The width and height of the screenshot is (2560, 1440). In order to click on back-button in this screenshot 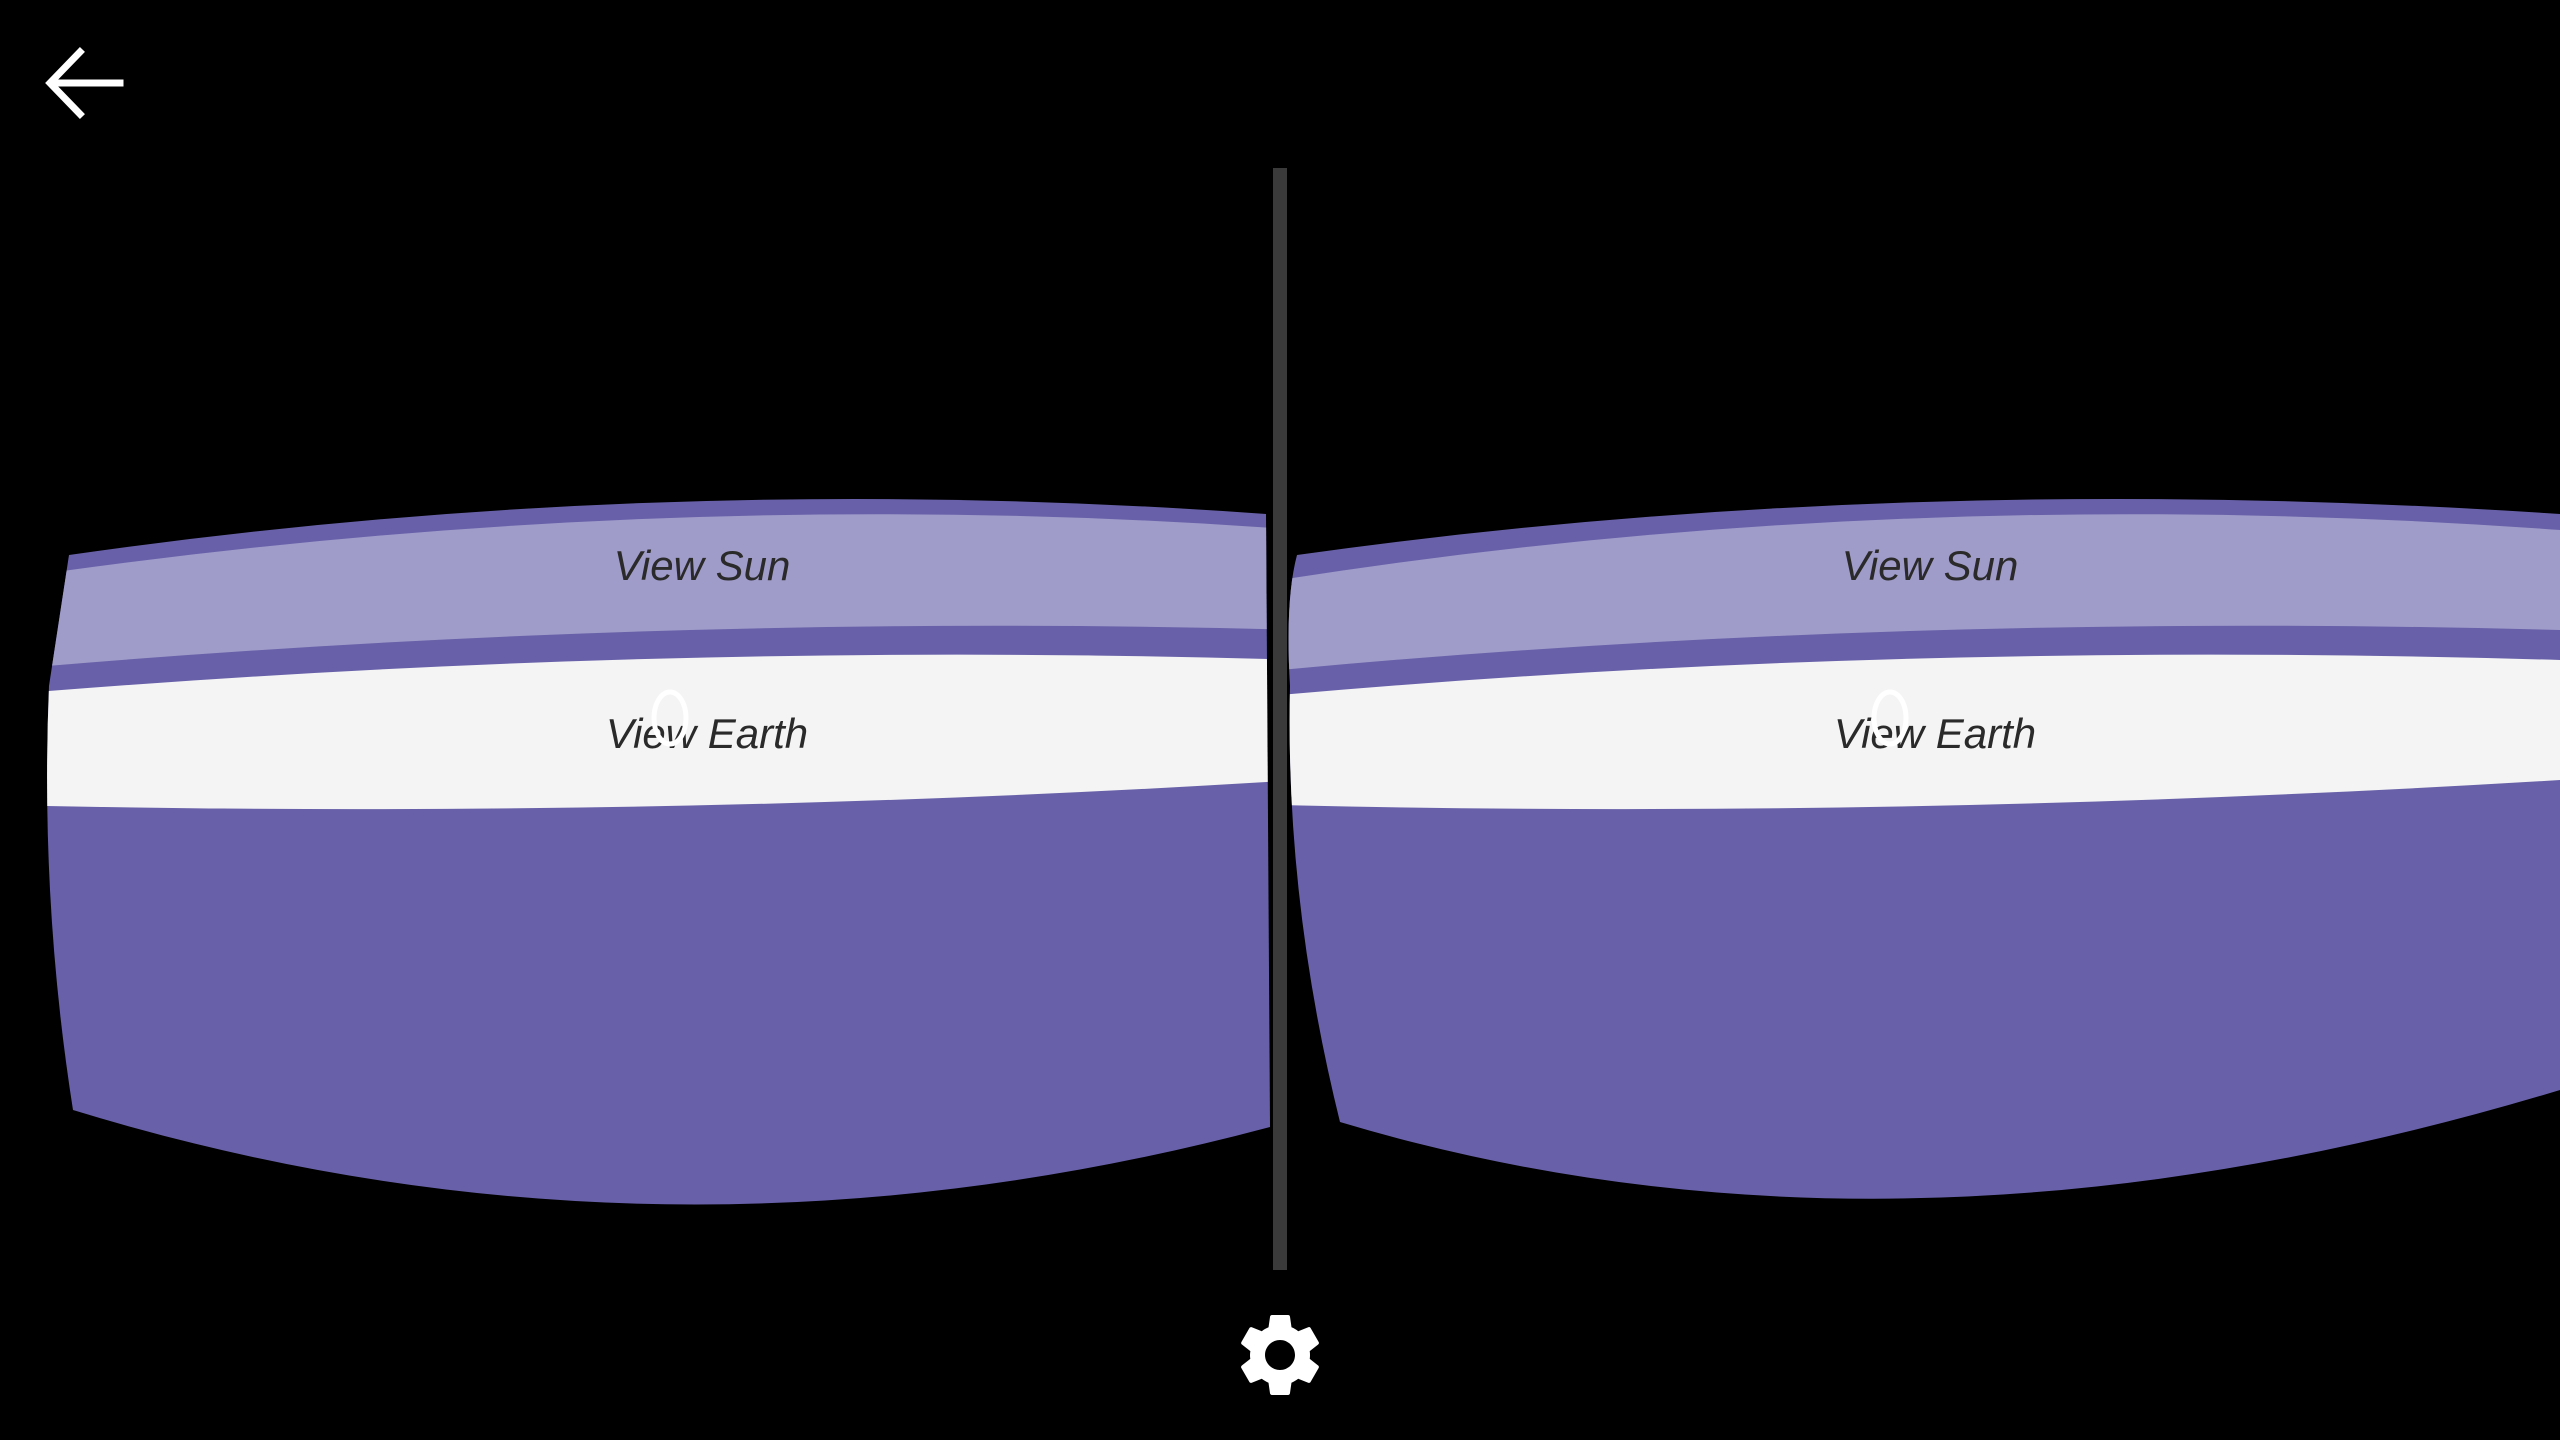, I will do `click(83, 83)`.